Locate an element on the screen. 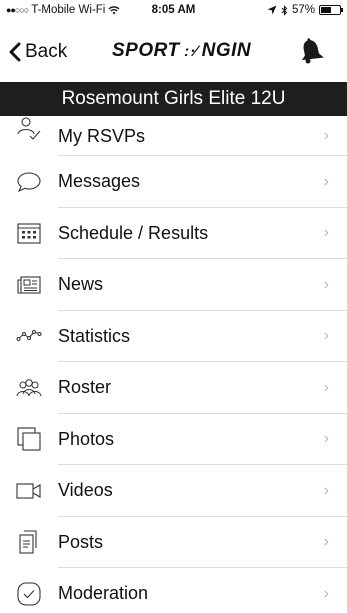 The width and height of the screenshot is (347, 613). bluetooth-icon is located at coordinates (284, 10).